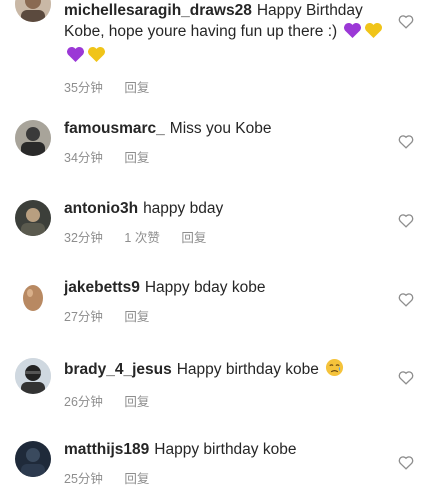 The height and width of the screenshot is (490, 440). What do you see at coordinates (83, 402) in the screenshot?
I see `comment-time: 26分钟` at bounding box center [83, 402].